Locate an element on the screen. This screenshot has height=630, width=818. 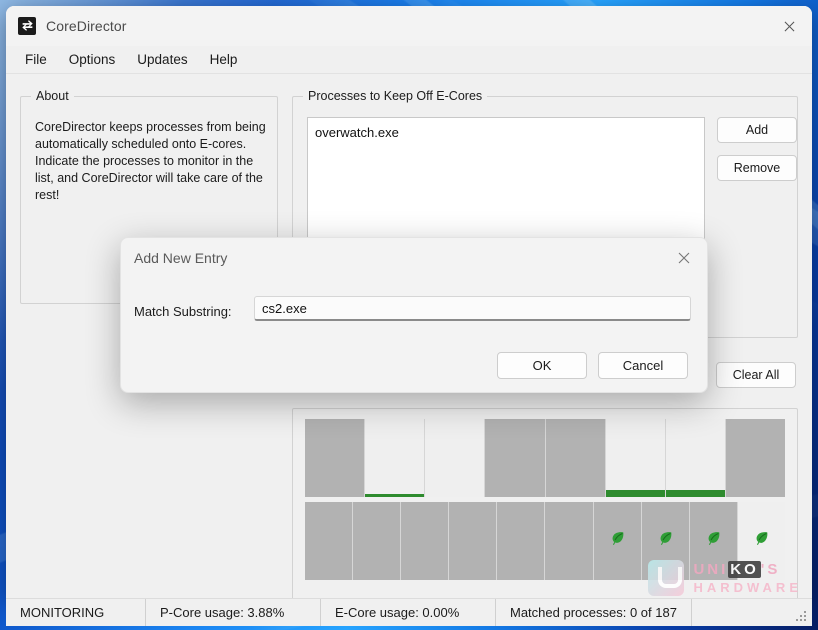
about-group-title: About is located at coordinates (52, 96).